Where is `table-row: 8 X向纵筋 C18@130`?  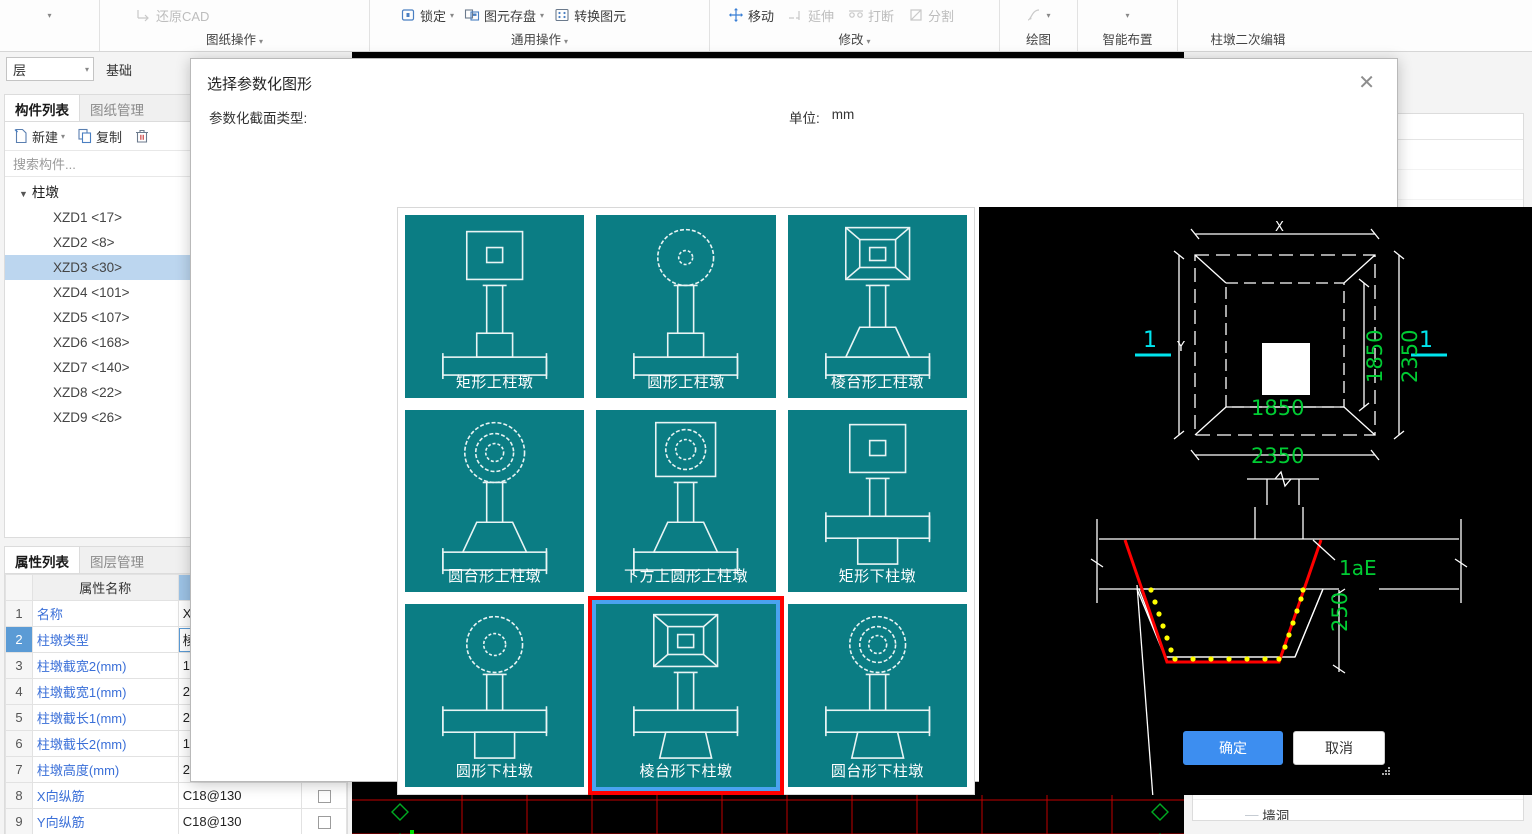
table-row: 8 X向纵筋 C18@130 is located at coordinates (176, 795).